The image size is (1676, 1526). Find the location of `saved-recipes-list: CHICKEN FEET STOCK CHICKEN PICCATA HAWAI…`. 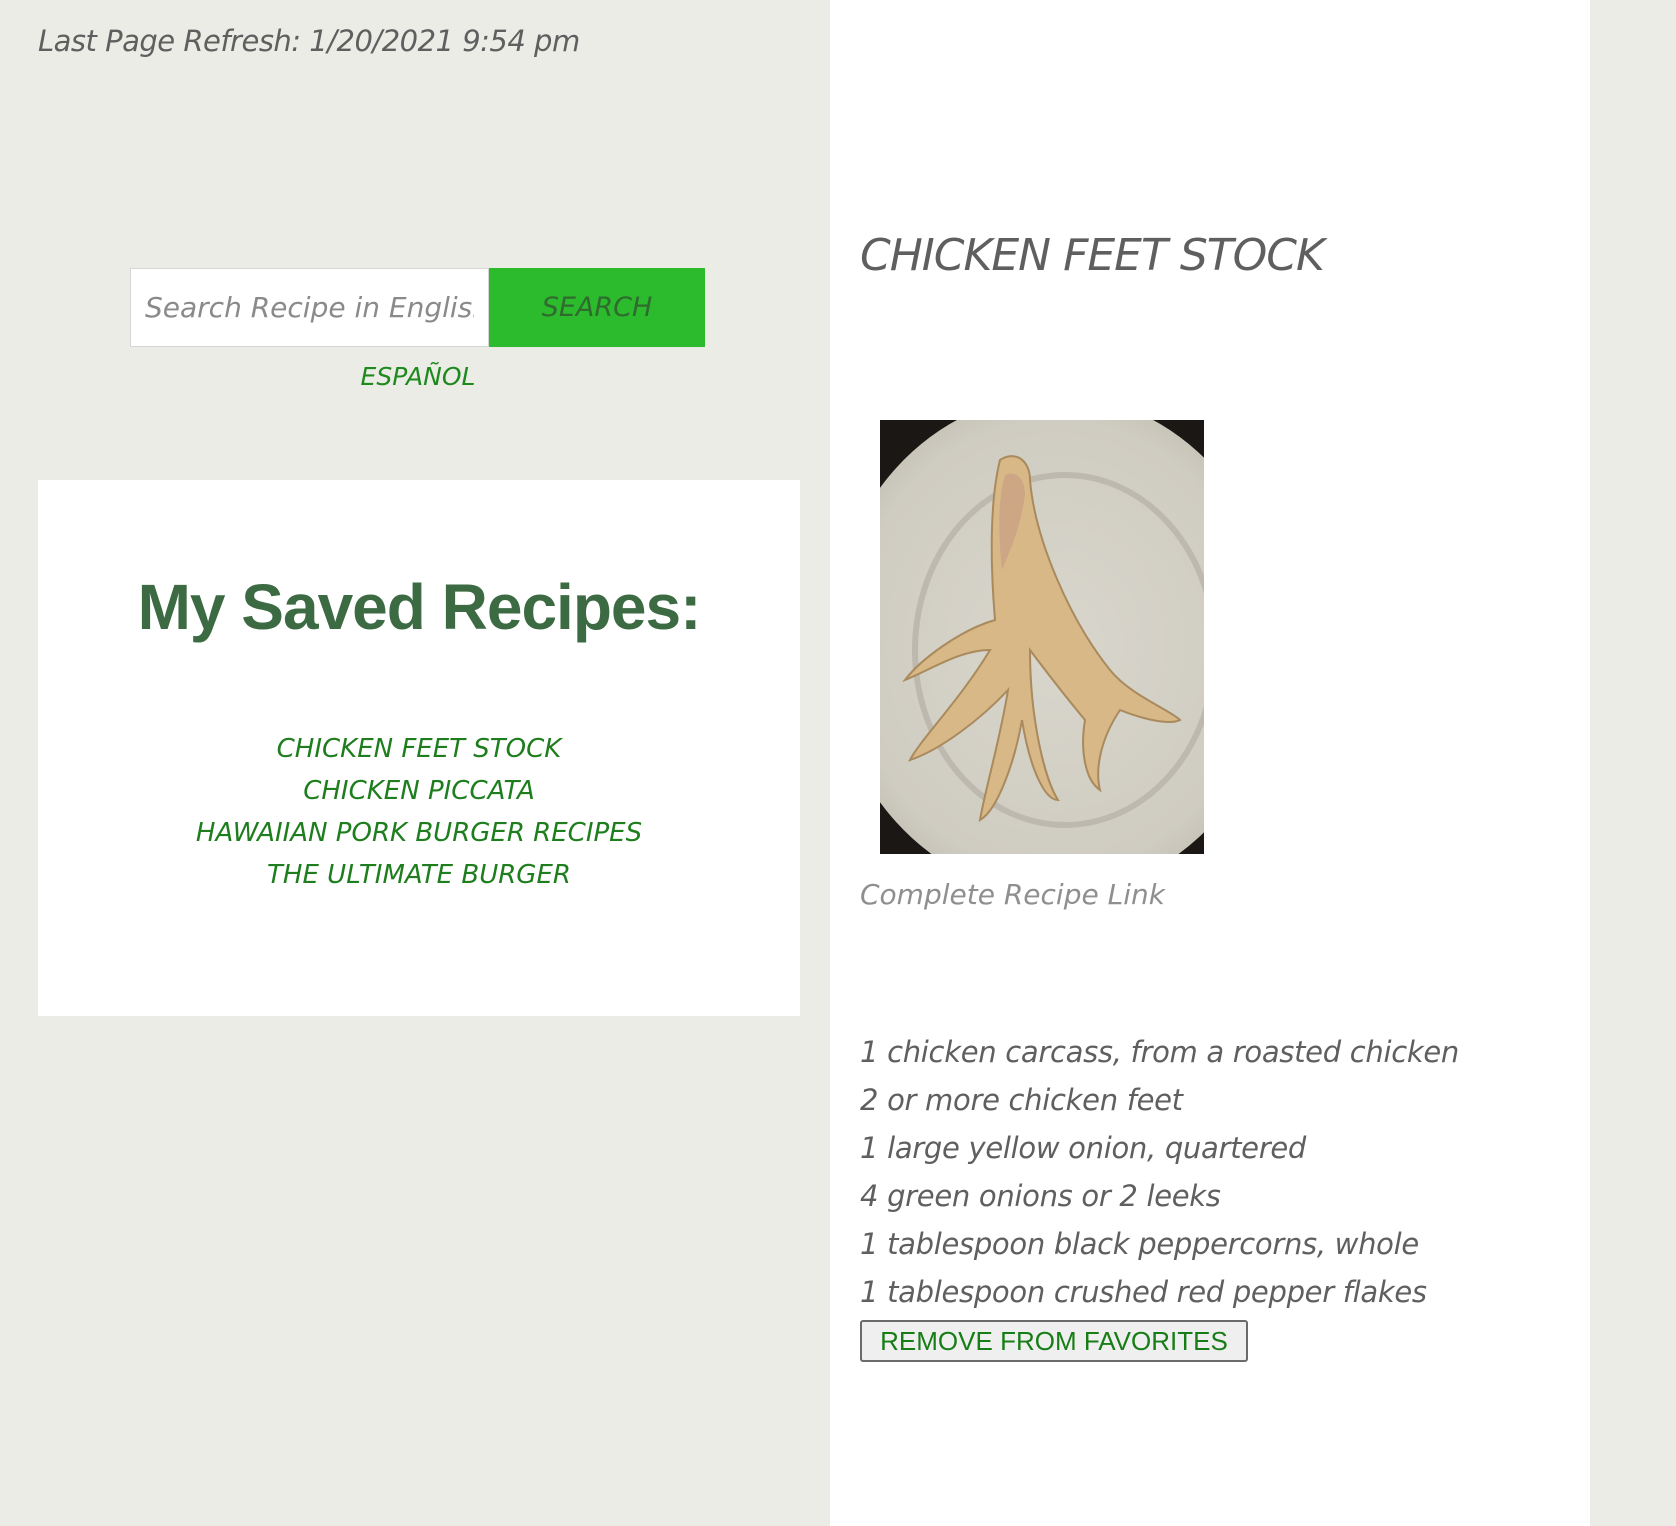

saved-recipes-list: CHICKEN FEET STOCK CHICKEN PICCATA HAWAI… is located at coordinates (419, 812).